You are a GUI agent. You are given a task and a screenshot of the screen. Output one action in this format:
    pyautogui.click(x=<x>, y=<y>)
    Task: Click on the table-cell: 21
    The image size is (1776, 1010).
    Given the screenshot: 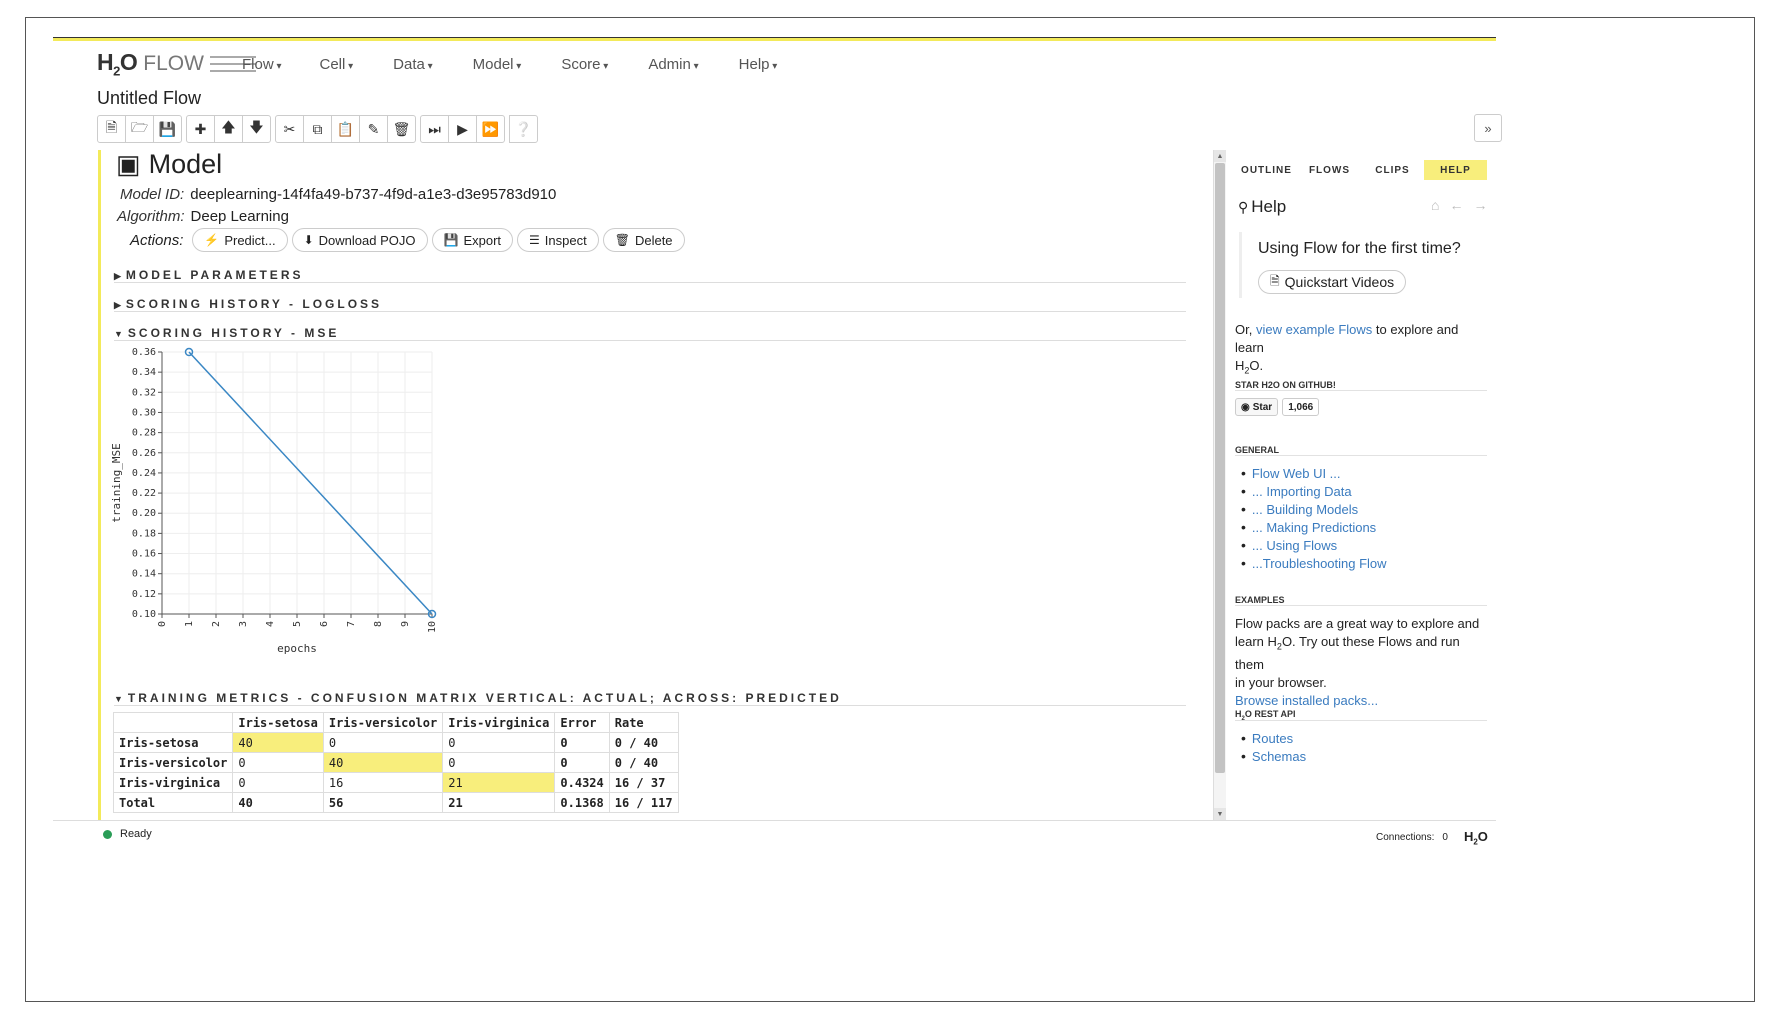 What is the action you would take?
    pyautogui.click(x=499, y=782)
    